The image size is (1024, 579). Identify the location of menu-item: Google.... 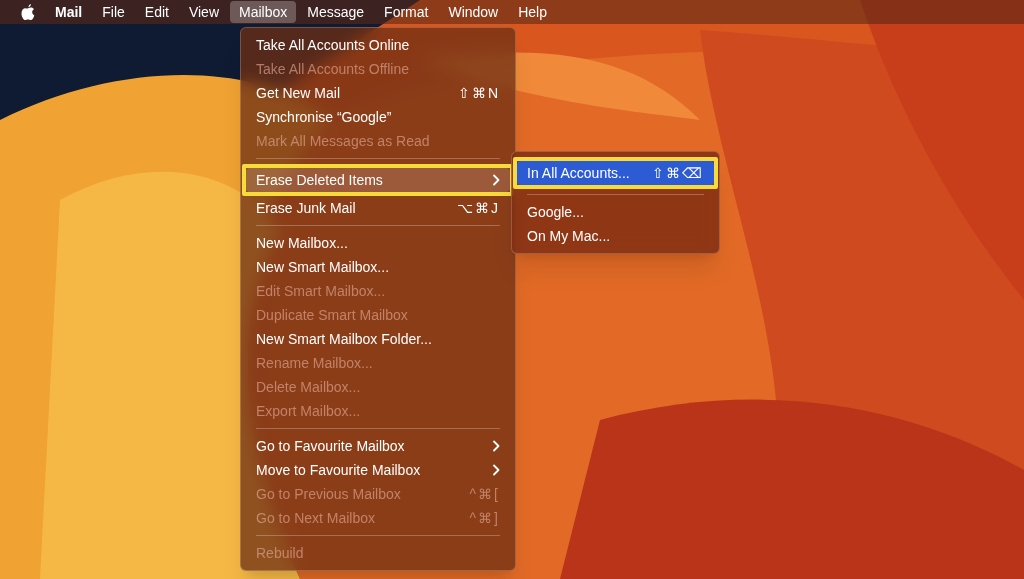
(615, 212).